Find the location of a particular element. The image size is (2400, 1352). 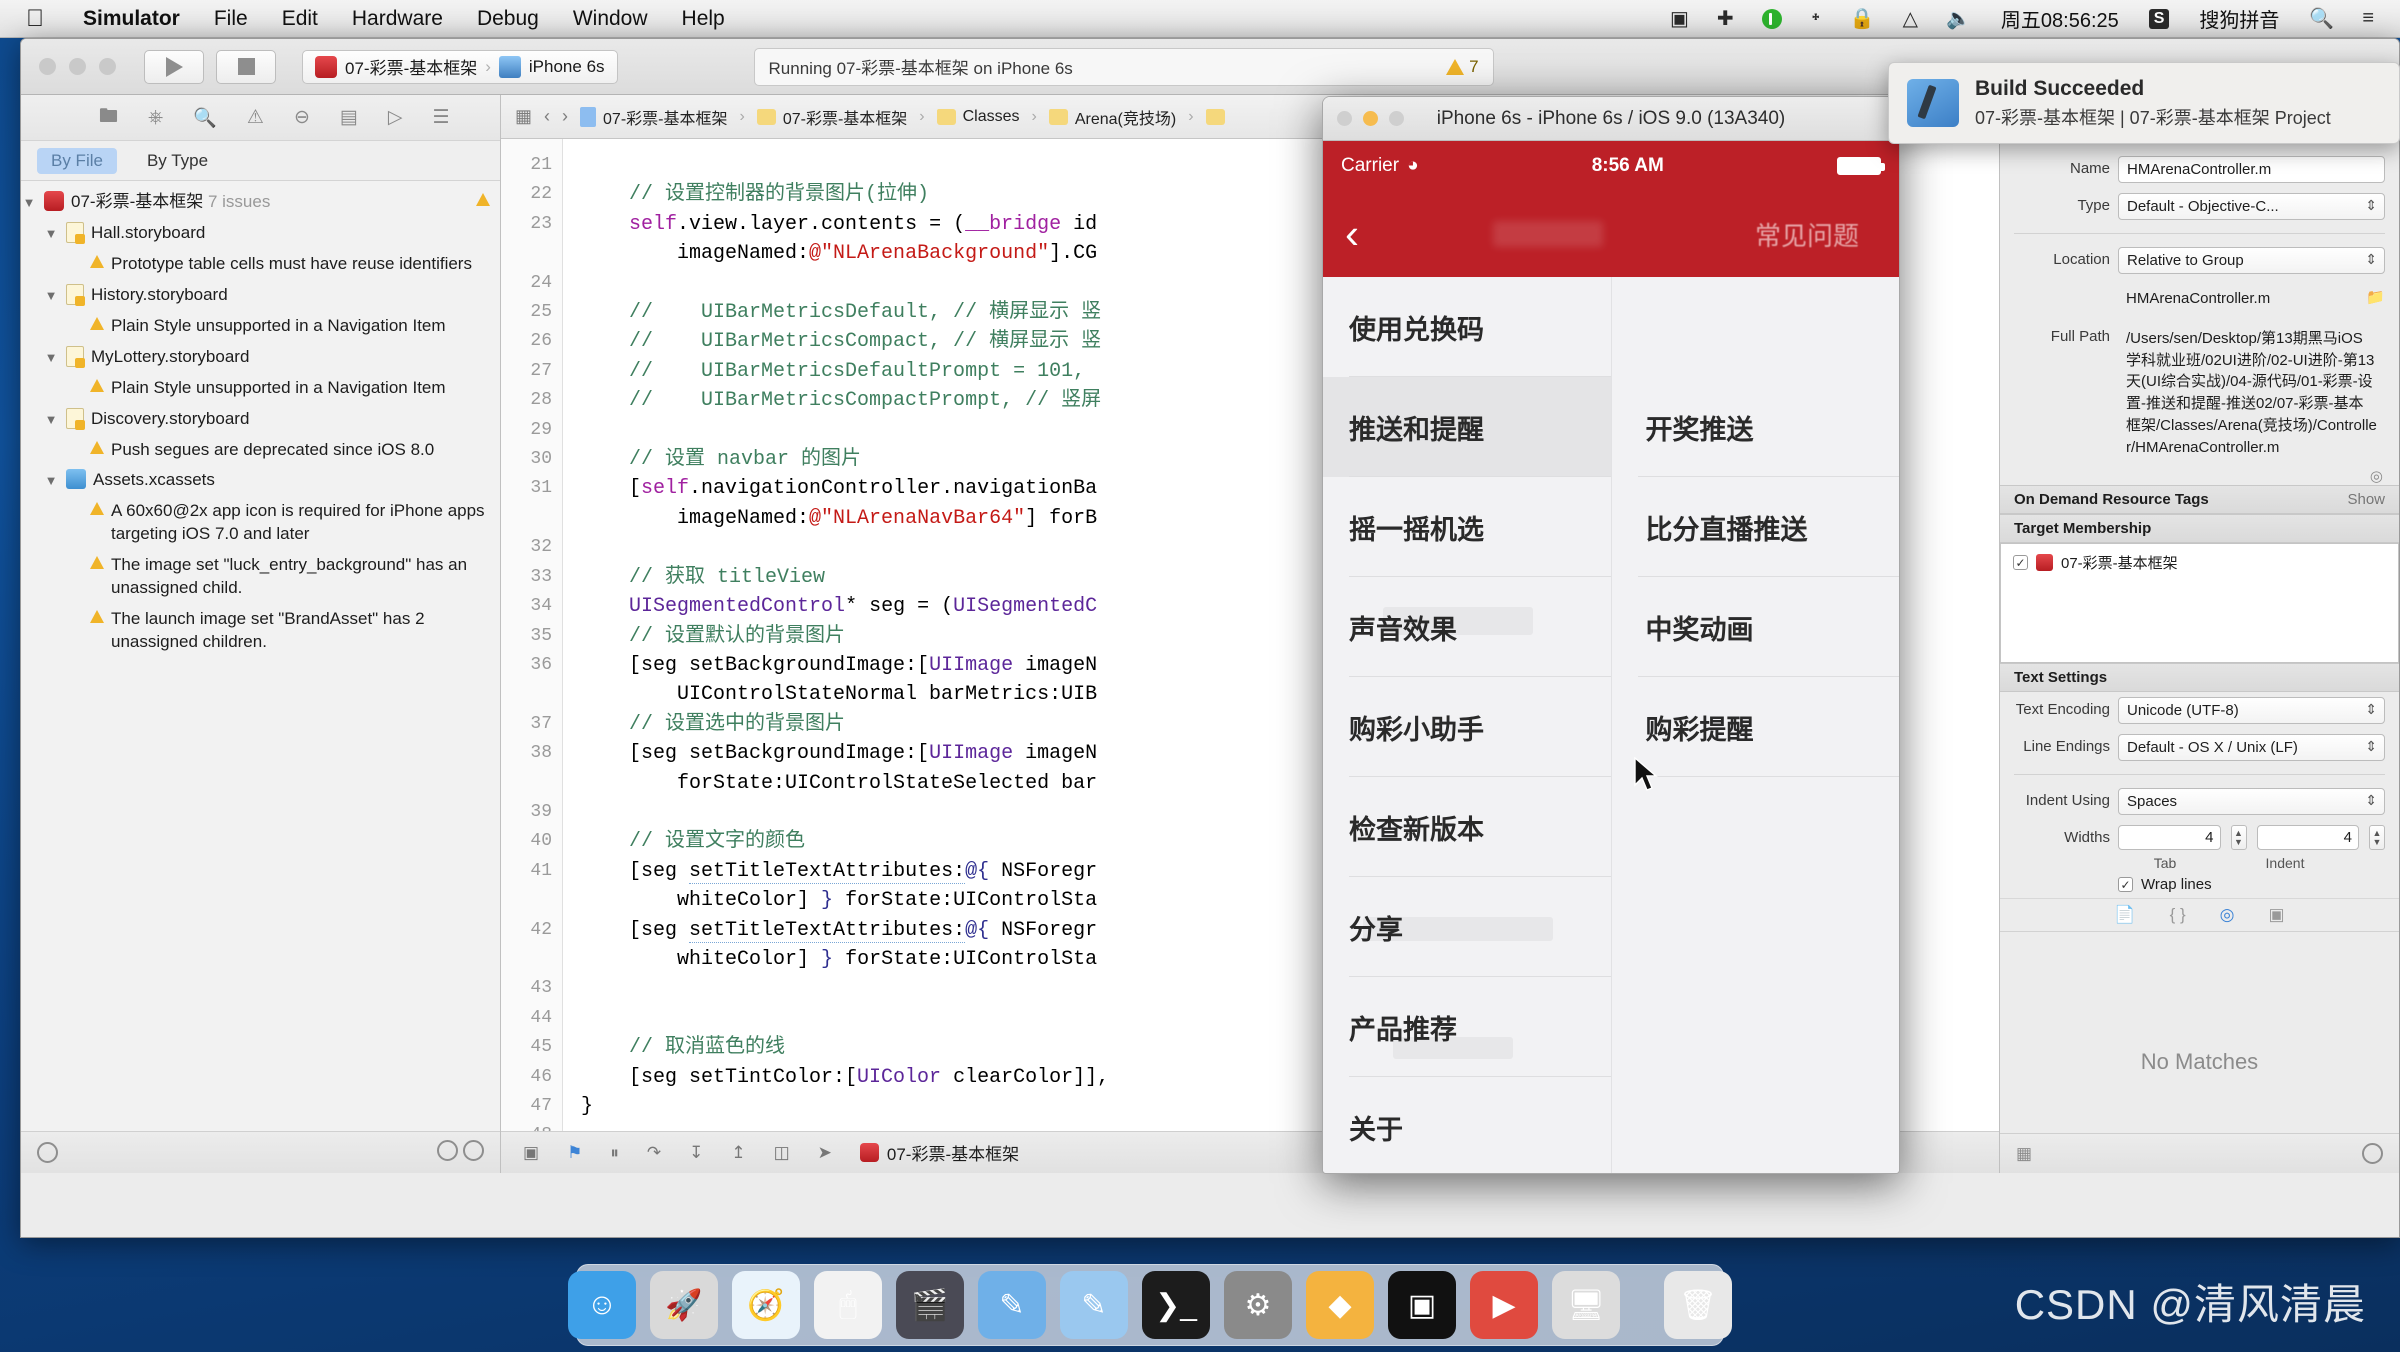

breadcrumb-file: 07-彩票-基本框架 is located at coordinates (653, 117).